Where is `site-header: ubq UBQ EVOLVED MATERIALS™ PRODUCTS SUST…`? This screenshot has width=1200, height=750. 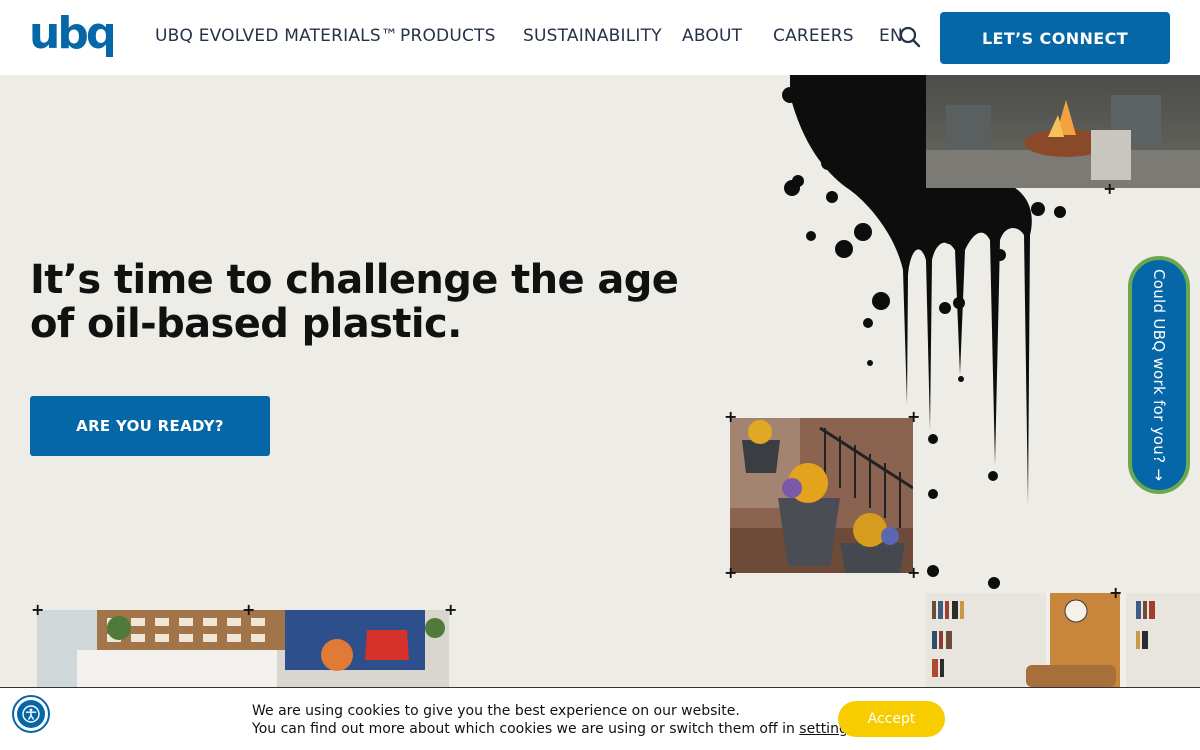
site-header: ubq UBQ EVOLVED MATERIALS™ PRODUCTS SUST… is located at coordinates (600, 37).